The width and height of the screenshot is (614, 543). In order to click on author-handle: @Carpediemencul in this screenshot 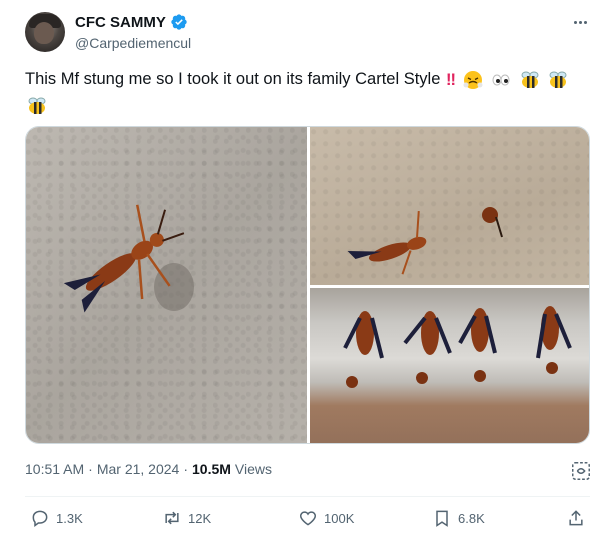, I will do `click(133, 43)`.